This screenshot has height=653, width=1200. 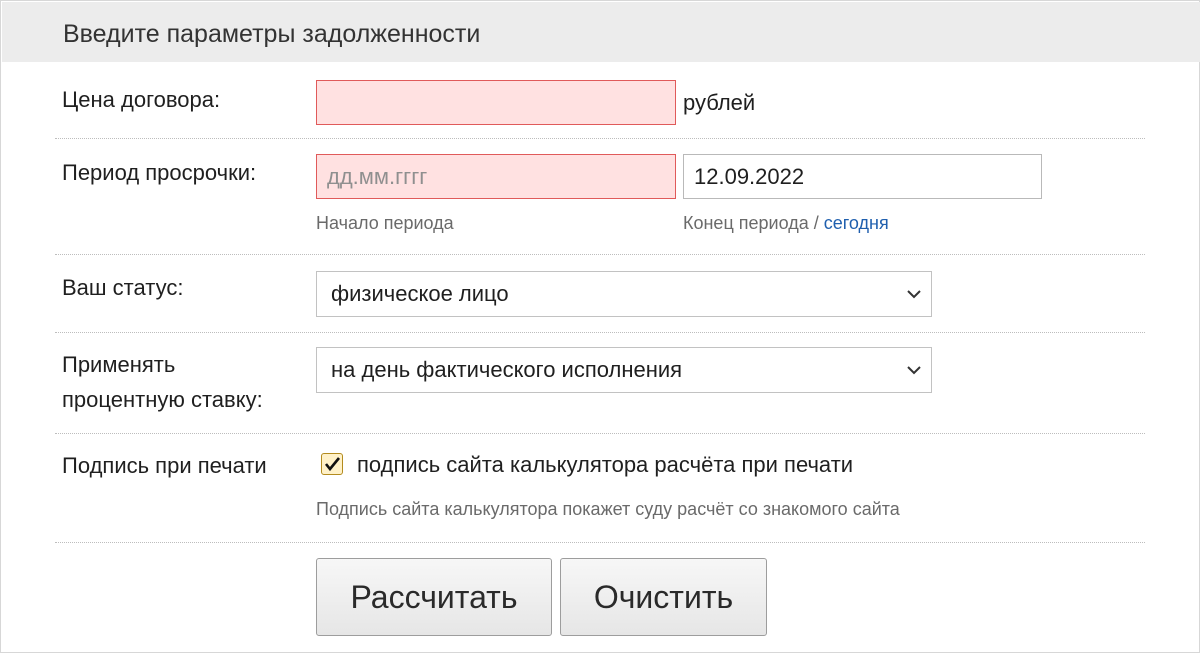 I want to click on status-selected-value: физическое лицо, so click(x=420, y=293).